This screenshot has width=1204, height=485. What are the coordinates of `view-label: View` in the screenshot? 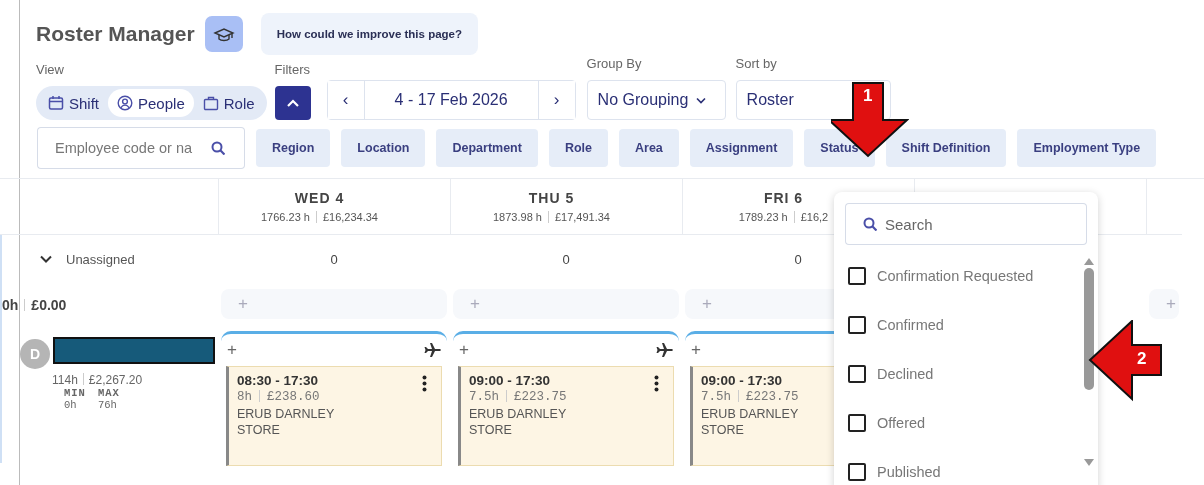 It's located at (50, 69).